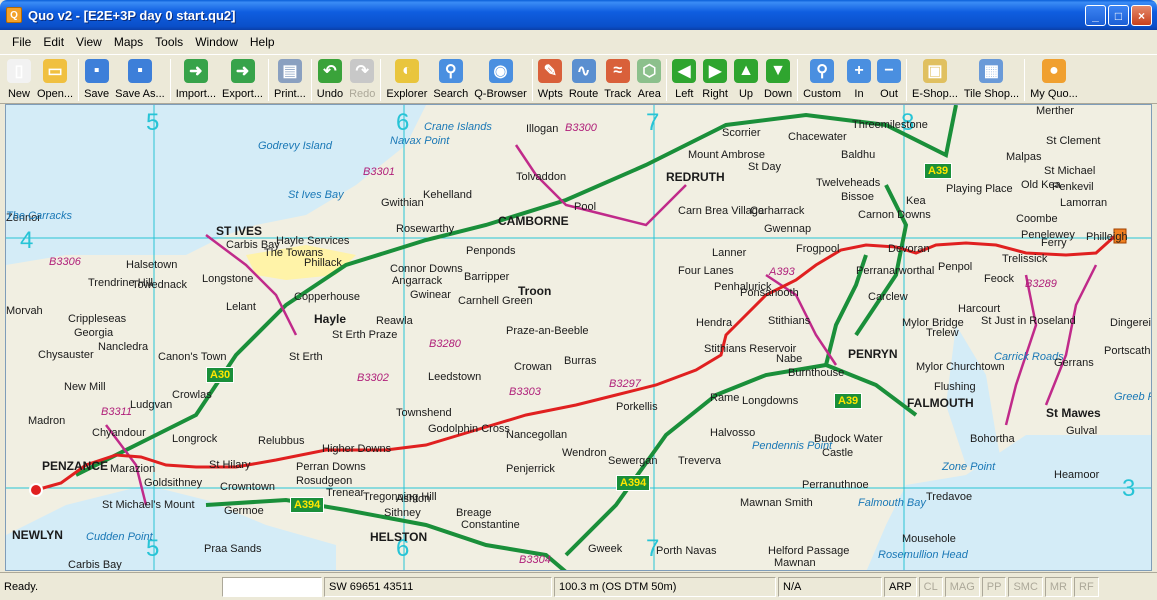  What do you see at coordinates (36, 490) in the screenshot?
I see `route-start-marker` at bounding box center [36, 490].